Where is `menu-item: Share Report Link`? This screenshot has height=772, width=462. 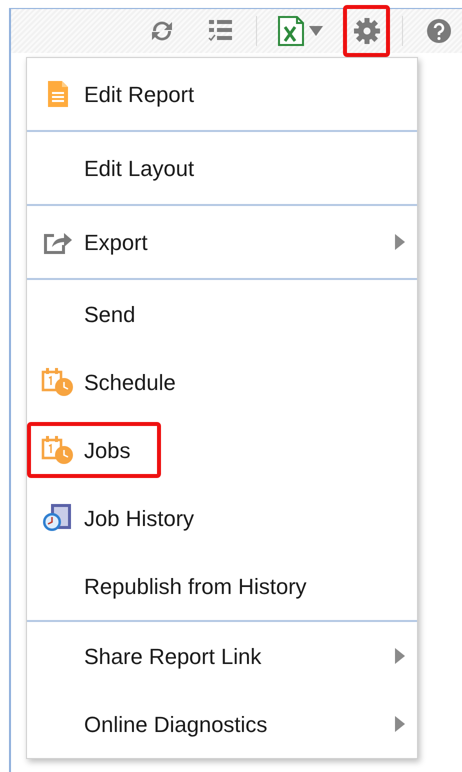
menu-item: Share Report Link is located at coordinates (222, 656).